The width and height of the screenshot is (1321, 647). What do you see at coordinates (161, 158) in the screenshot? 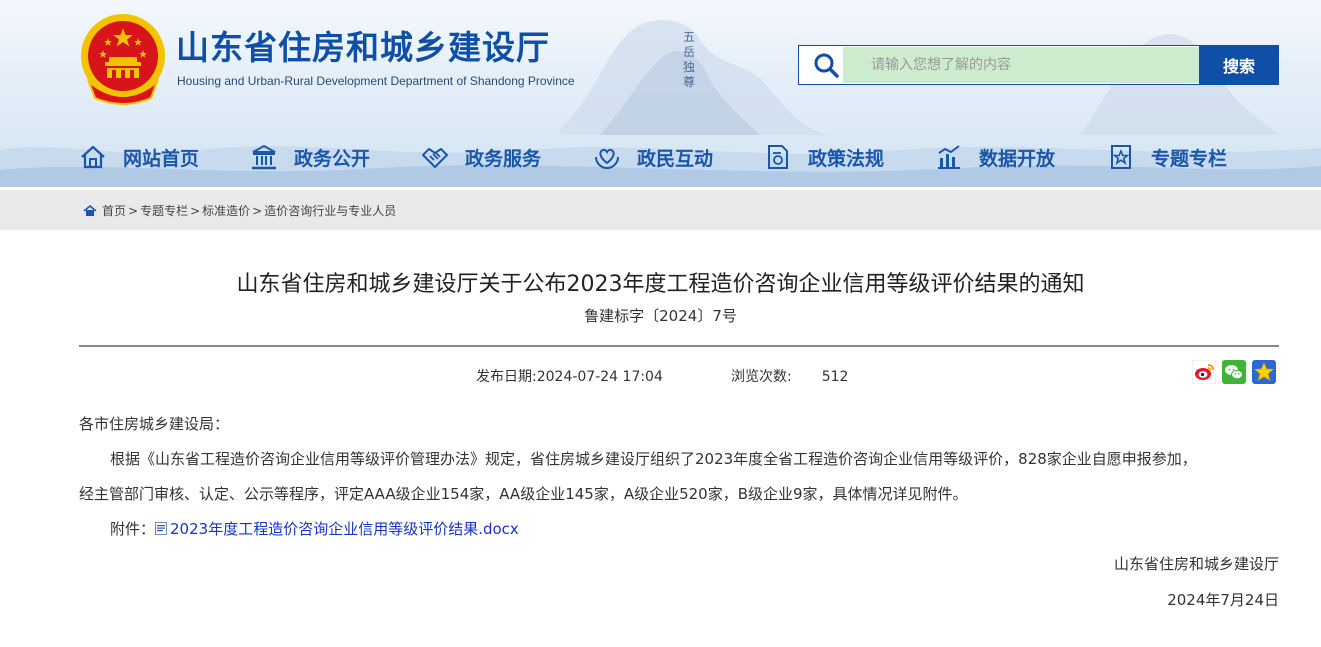
I see `nav-label: 网站首页` at bounding box center [161, 158].